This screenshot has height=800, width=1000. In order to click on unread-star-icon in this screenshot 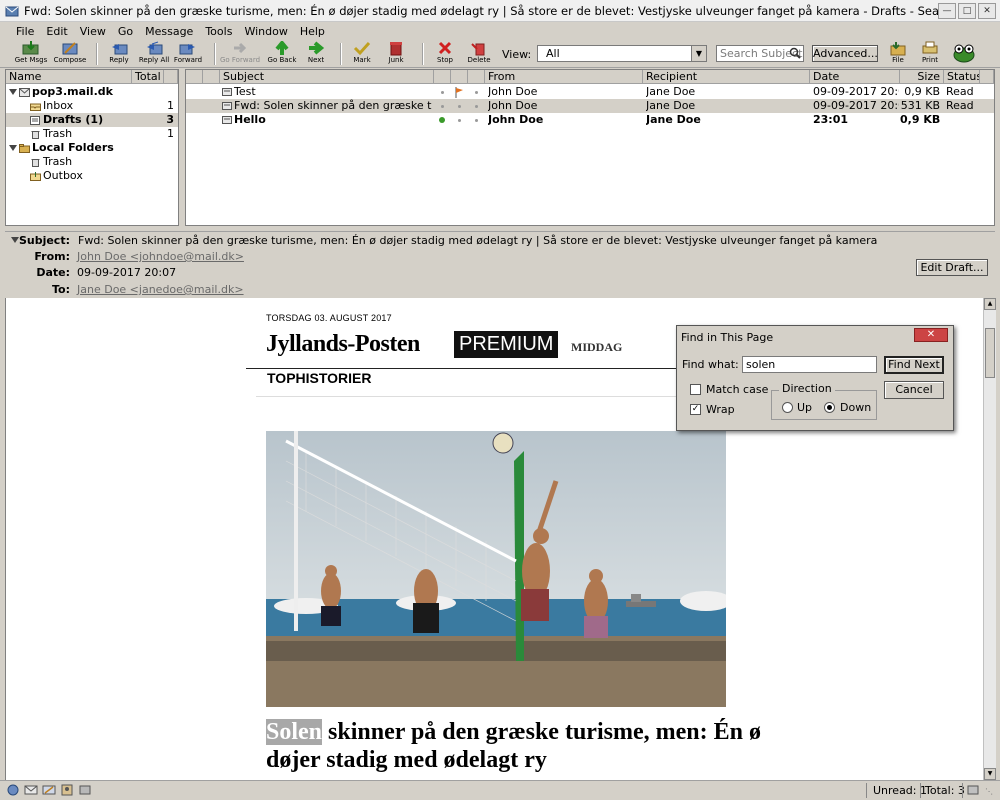, I will do `click(442, 120)`.